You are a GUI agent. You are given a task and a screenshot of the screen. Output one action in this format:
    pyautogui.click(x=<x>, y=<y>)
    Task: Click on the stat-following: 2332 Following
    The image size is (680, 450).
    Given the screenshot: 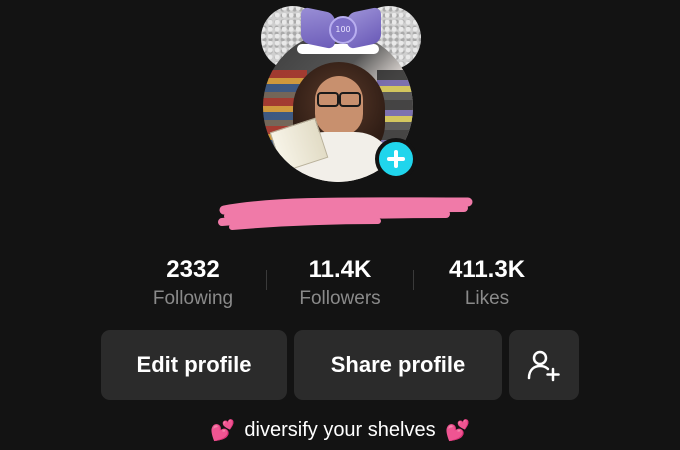 What is the action you would take?
    pyautogui.click(x=193, y=286)
    